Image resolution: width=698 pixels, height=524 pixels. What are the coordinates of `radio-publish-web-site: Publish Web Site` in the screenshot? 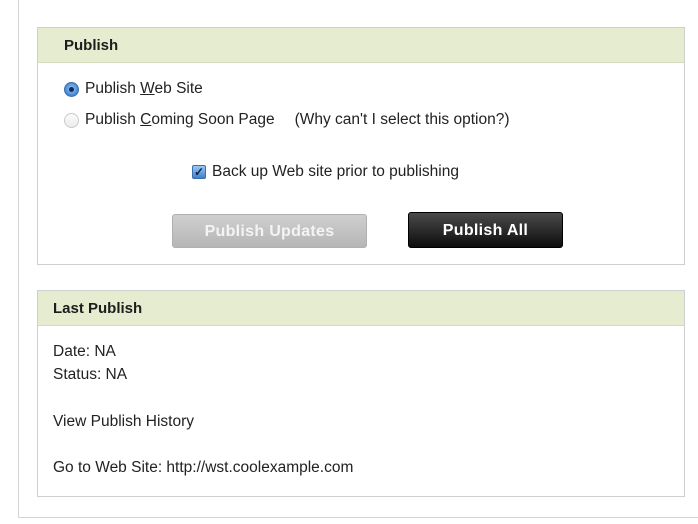 It's located at (133, 89).